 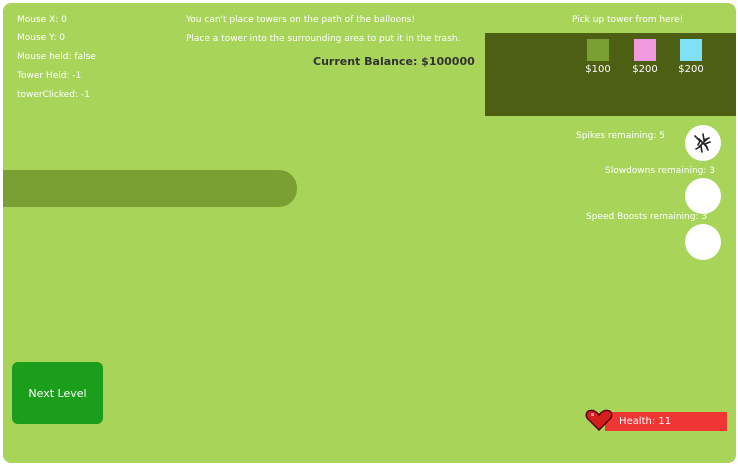 I want to click on shop-tower-pink: $200, so click(x=645, y=57).